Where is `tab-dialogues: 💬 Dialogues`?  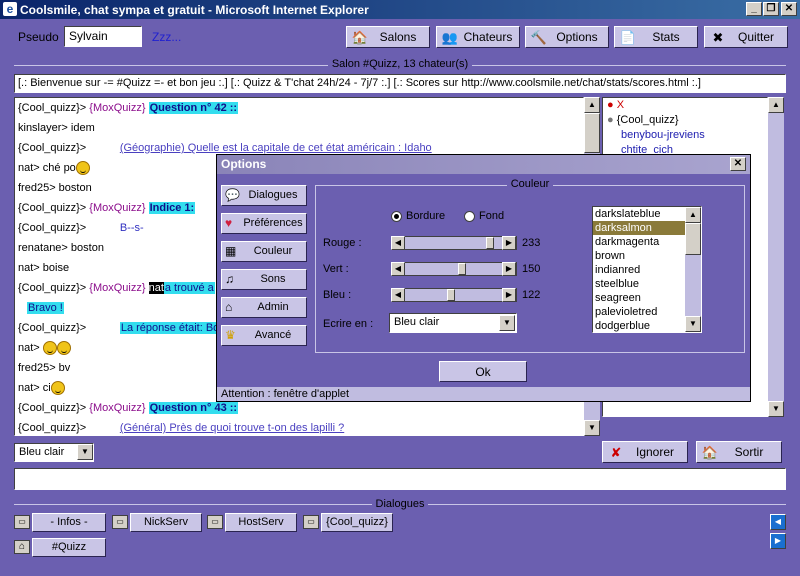
tab-dialogues: 💬 Dialogues is located at coordinates (264, 195).